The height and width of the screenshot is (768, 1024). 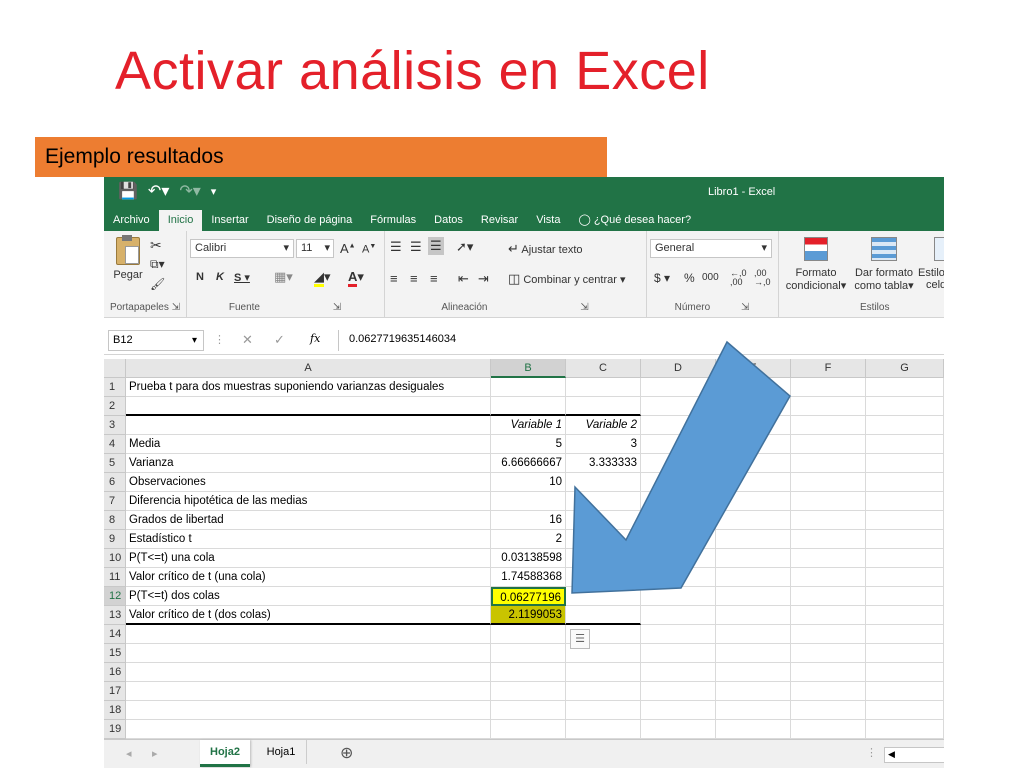 I want to click on cell-e4, so click(x=753, y=444).